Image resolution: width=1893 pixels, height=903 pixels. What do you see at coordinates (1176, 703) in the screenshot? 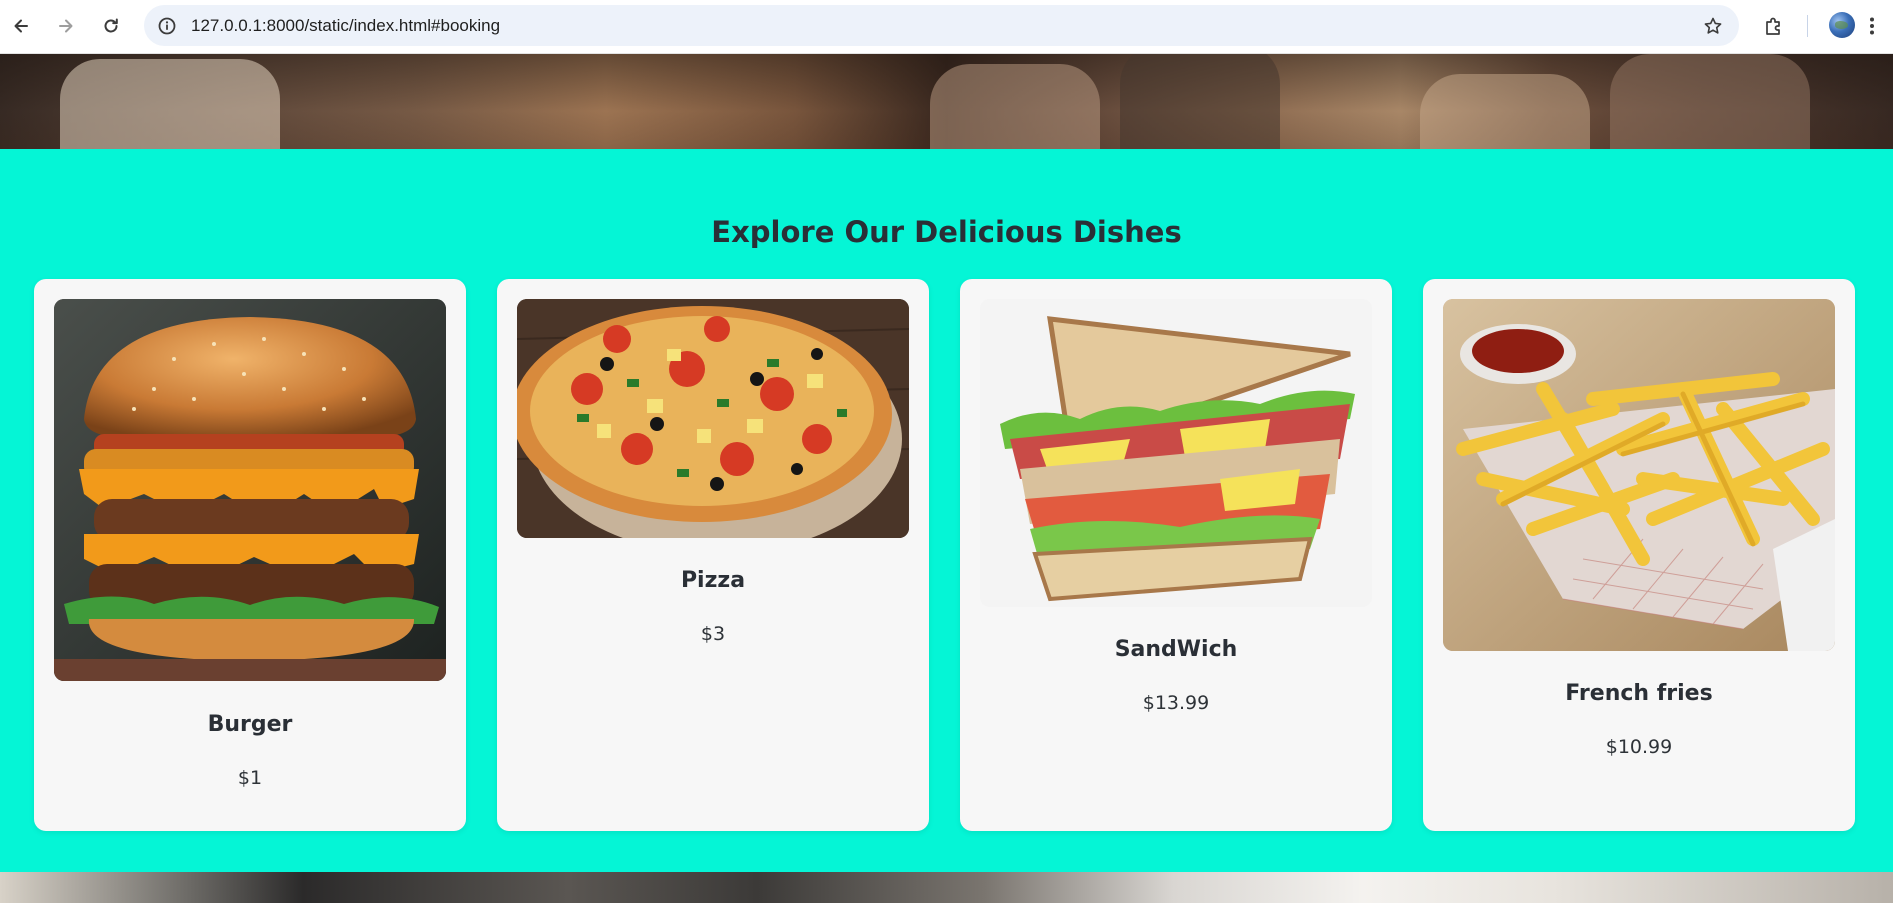
I see `dish-price: $13.99` at bounding box center [1176, 703].